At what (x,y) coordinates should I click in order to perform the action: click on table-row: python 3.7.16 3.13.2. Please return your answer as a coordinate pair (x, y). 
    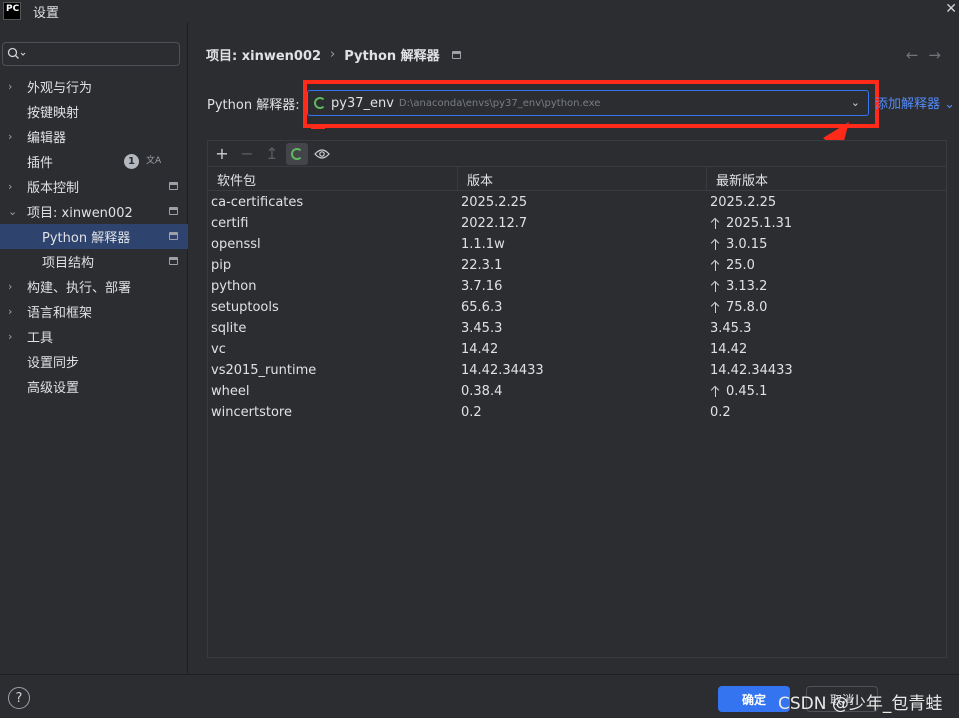
    Looking at the image, I should click on (577, 286).